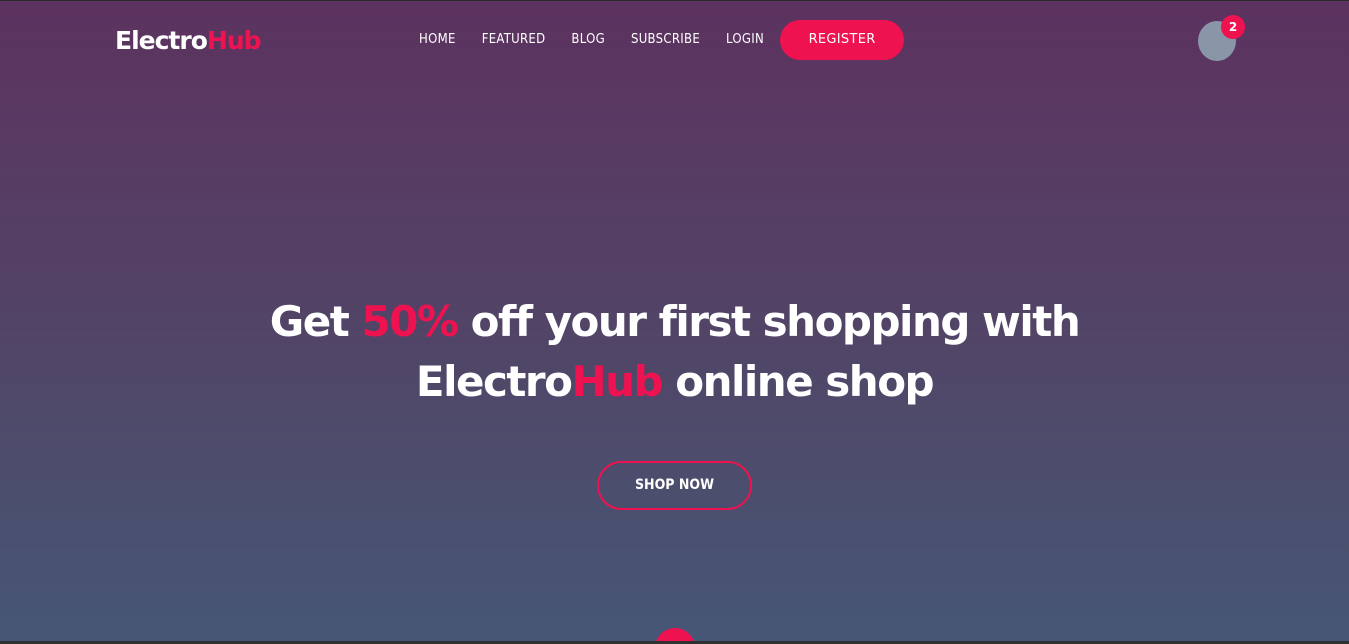 This screenshot has width=1349, height=644. I want to click on cart-count-badge: 2, so click(1233, 27).